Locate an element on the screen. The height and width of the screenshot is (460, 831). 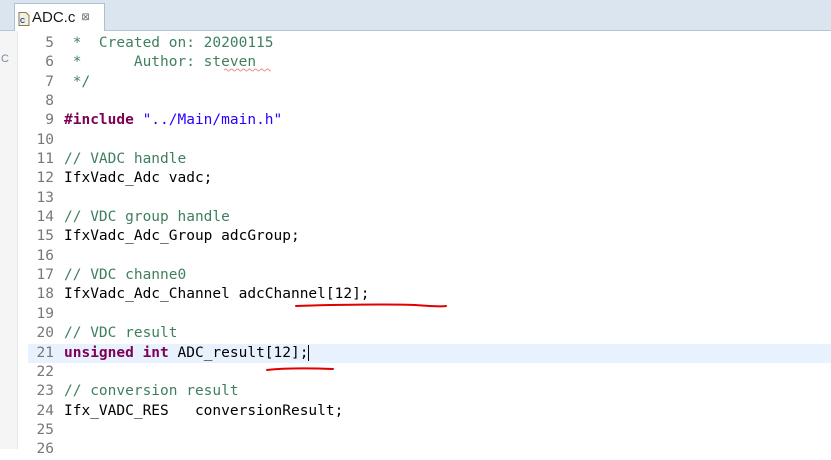
code-comment: // VDC channe0 is located at coordinates (125, 275).